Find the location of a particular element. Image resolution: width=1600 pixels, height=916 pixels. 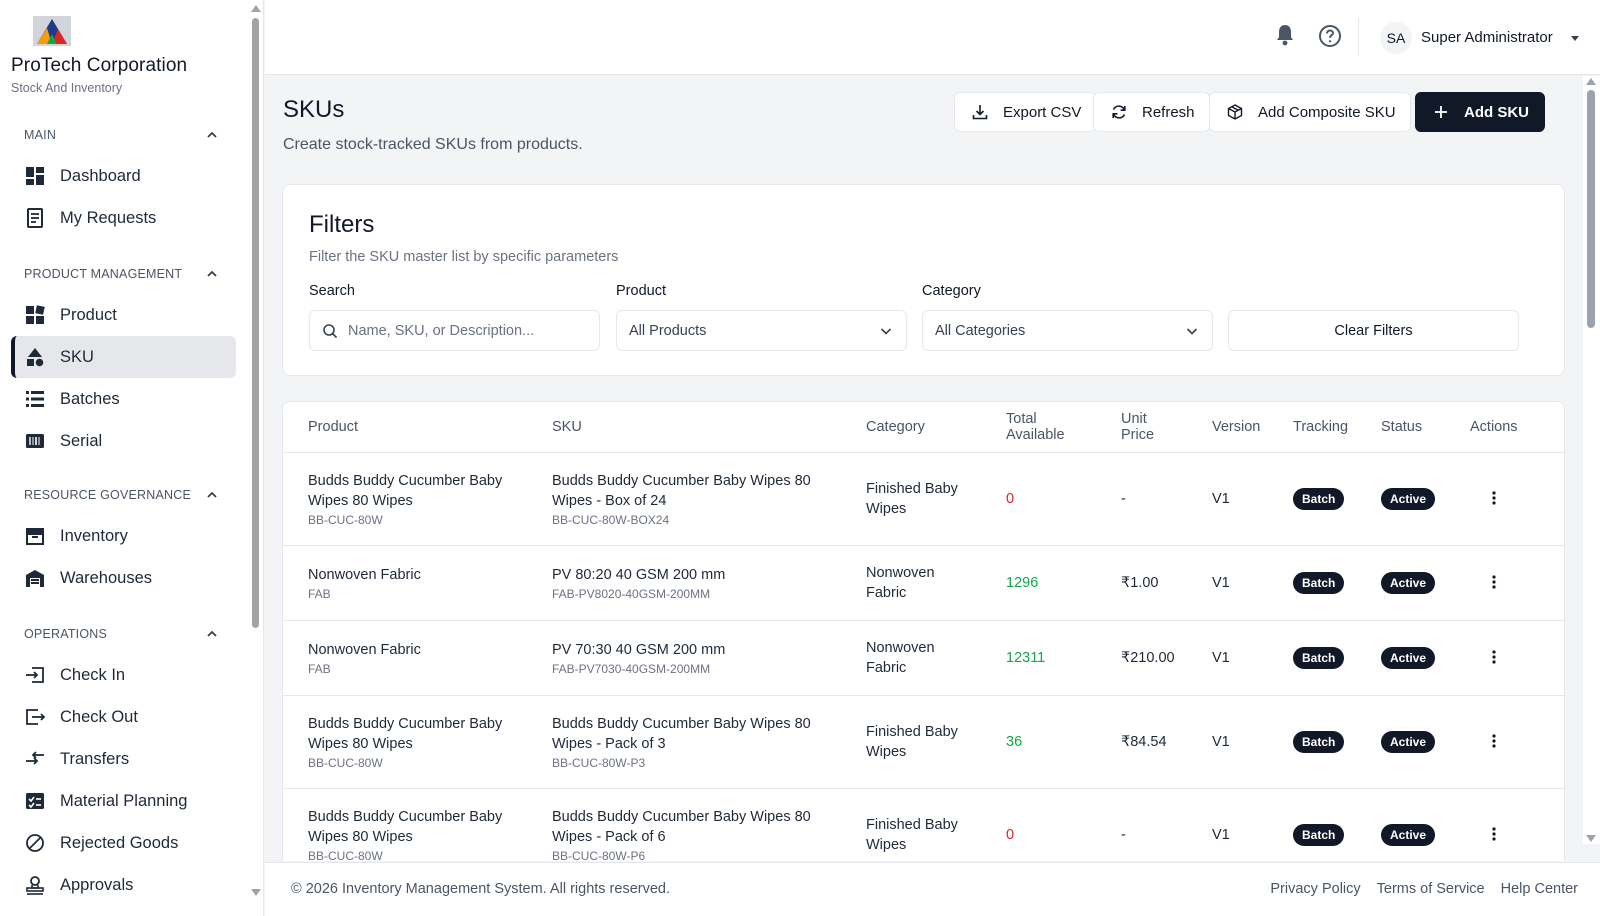

version-cell: V1 is located at coordinates (1252, 742).